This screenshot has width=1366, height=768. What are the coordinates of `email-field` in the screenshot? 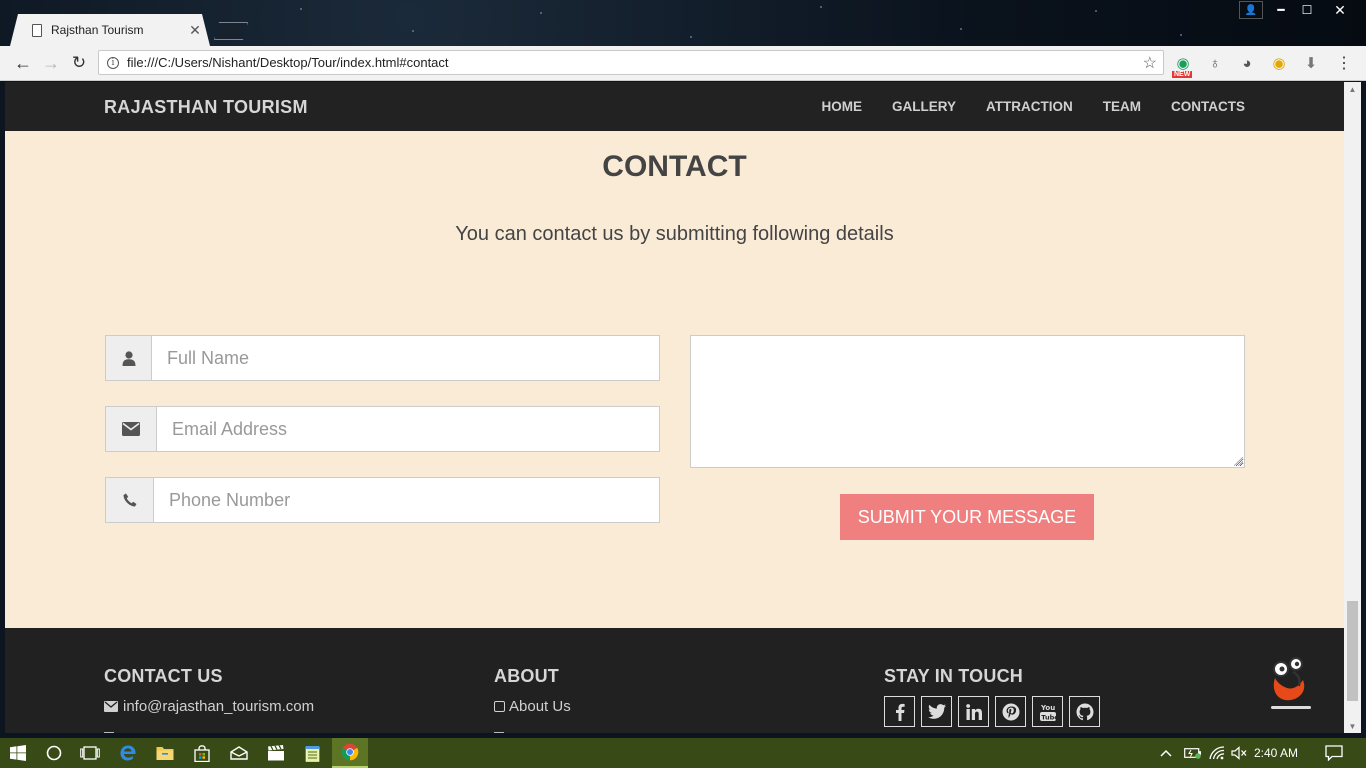 It's located at (382, 429).